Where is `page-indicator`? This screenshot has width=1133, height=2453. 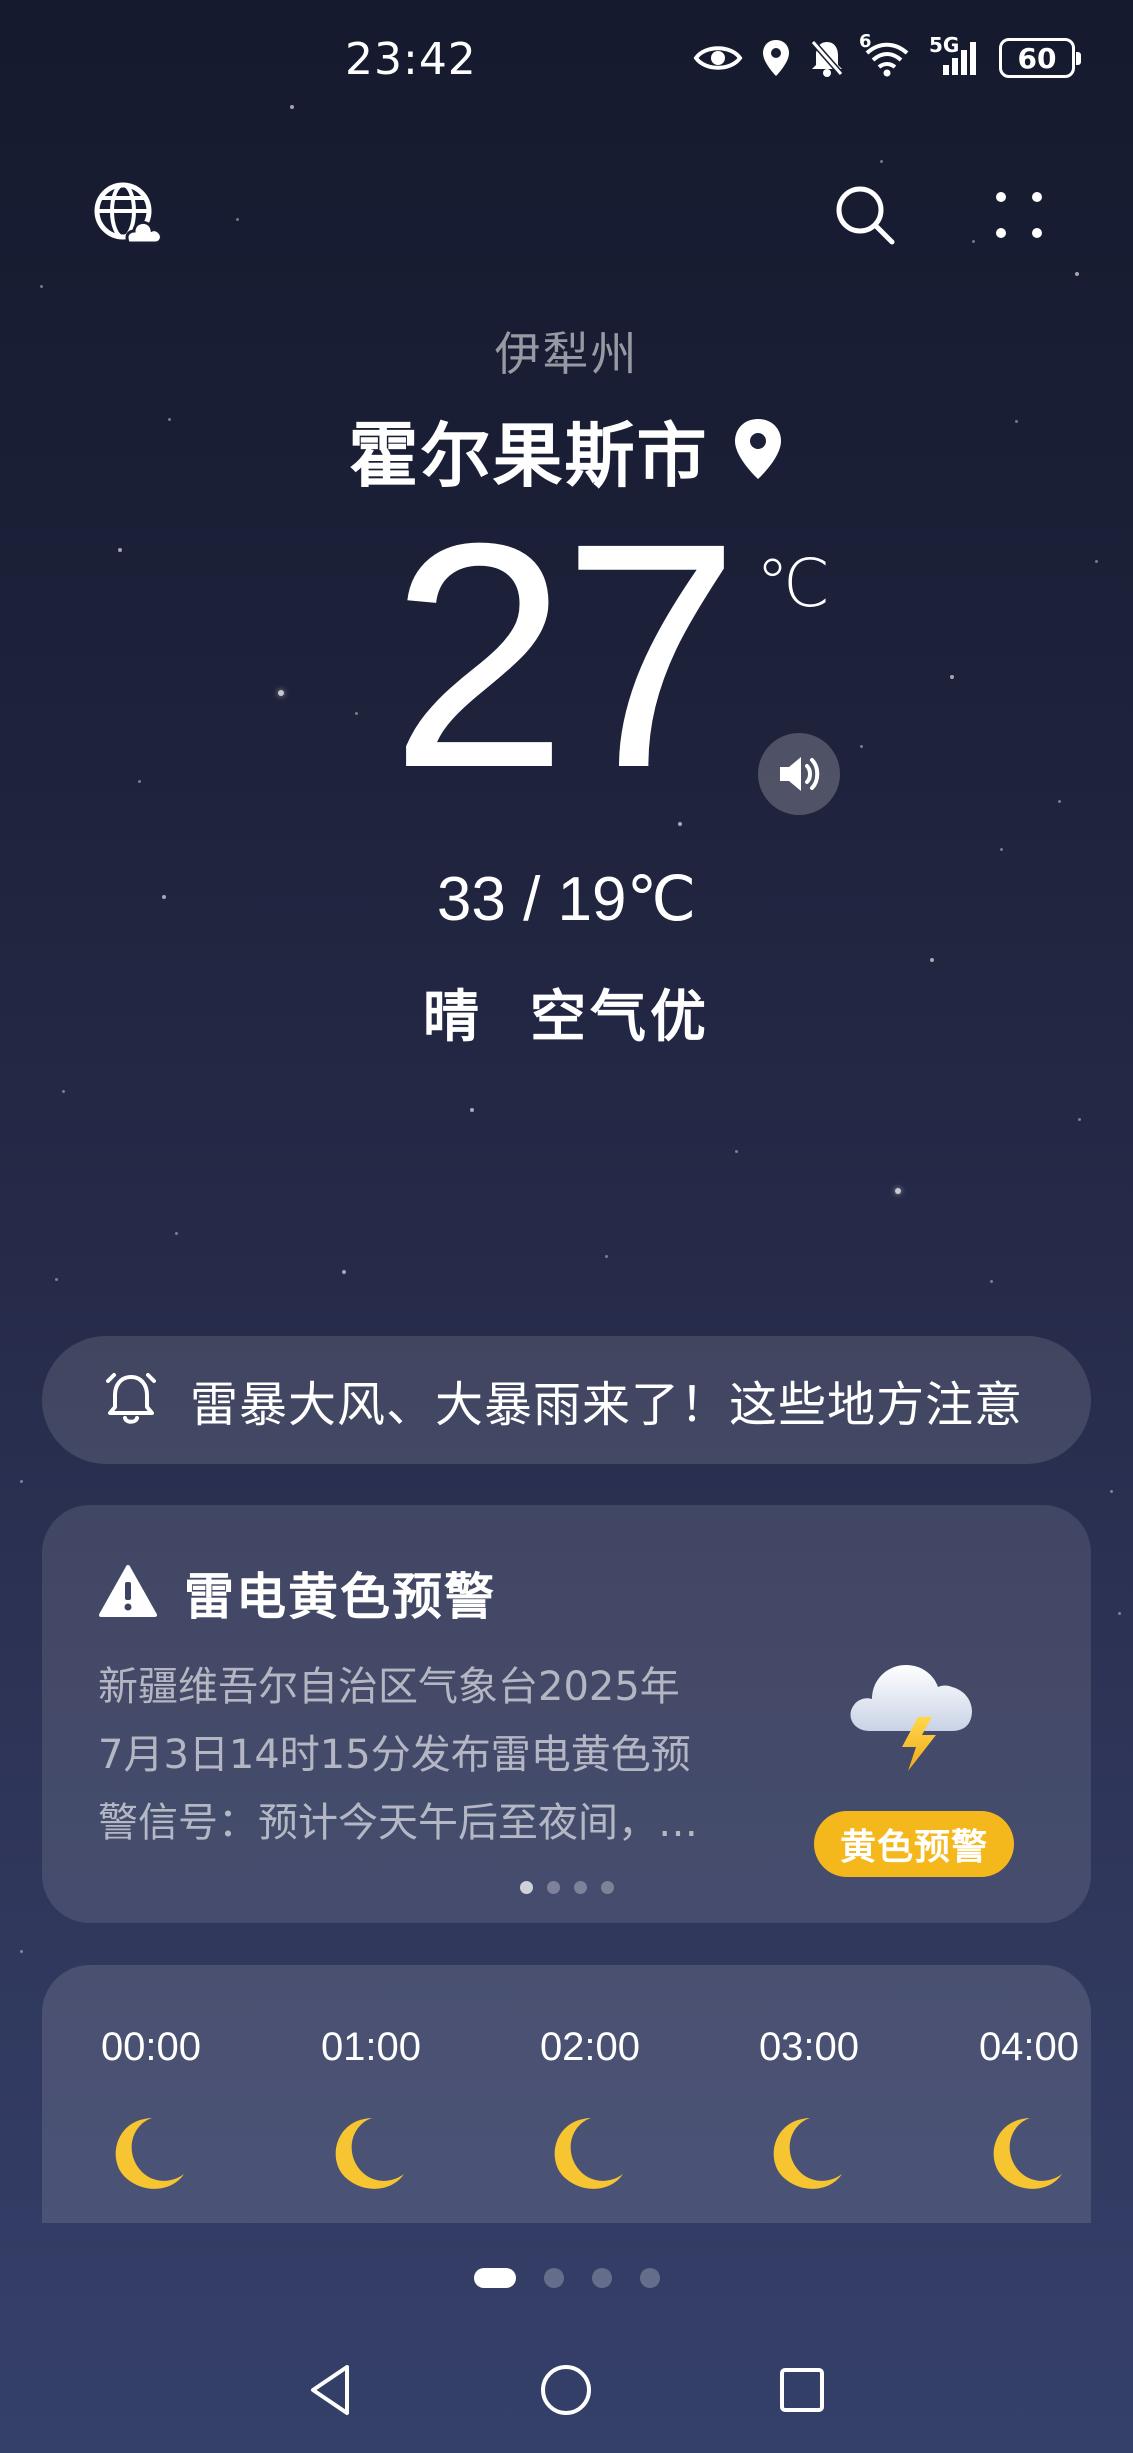
page-indicator is located at coordinates (566, 2278).